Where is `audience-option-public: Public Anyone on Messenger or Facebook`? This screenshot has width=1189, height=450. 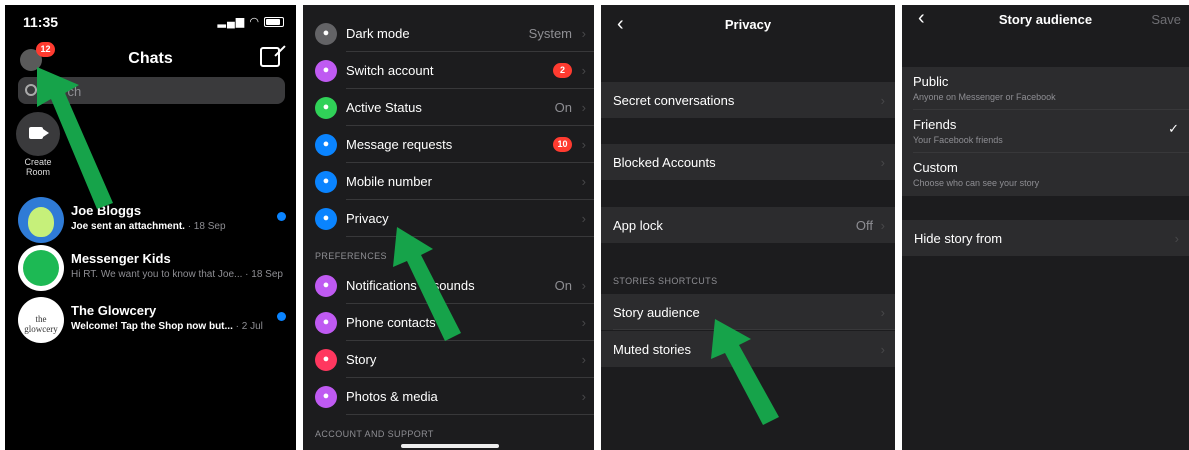 audience-option-public: Public Anyone on Messenger or Facebook is located at coordinates (1045, 88).